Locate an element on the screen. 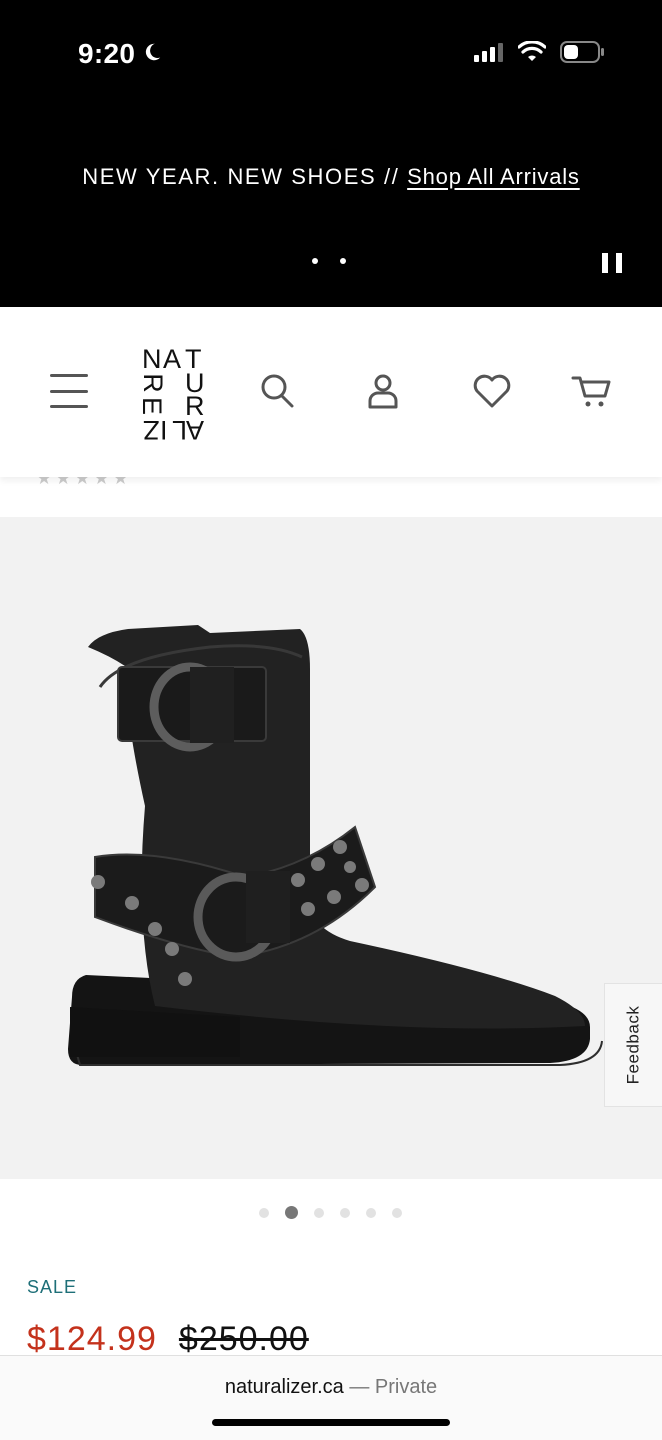  shop-all-arrivals-link: Shop All Arrivals is located at coordinates (493, 176).